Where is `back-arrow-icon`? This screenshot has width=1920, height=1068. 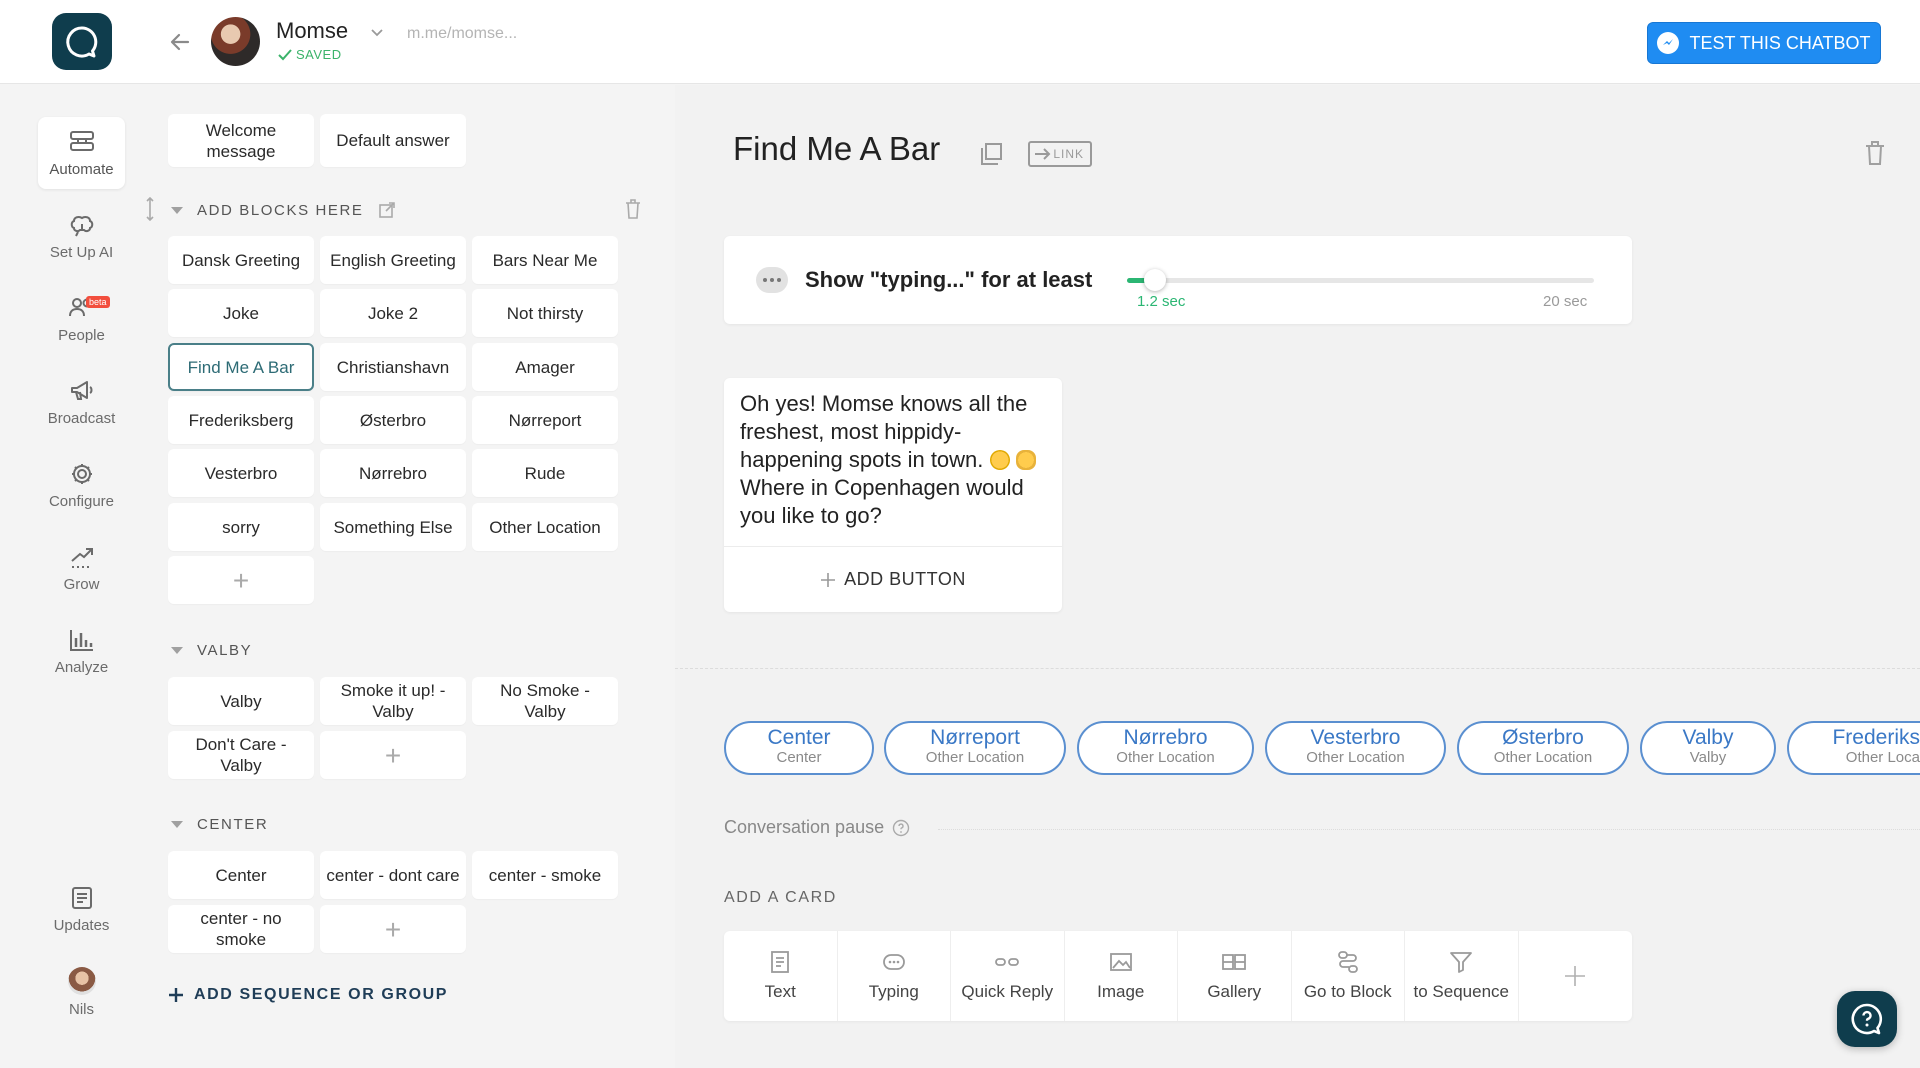 back-arrow-icon is located at coordinates (180, 42).